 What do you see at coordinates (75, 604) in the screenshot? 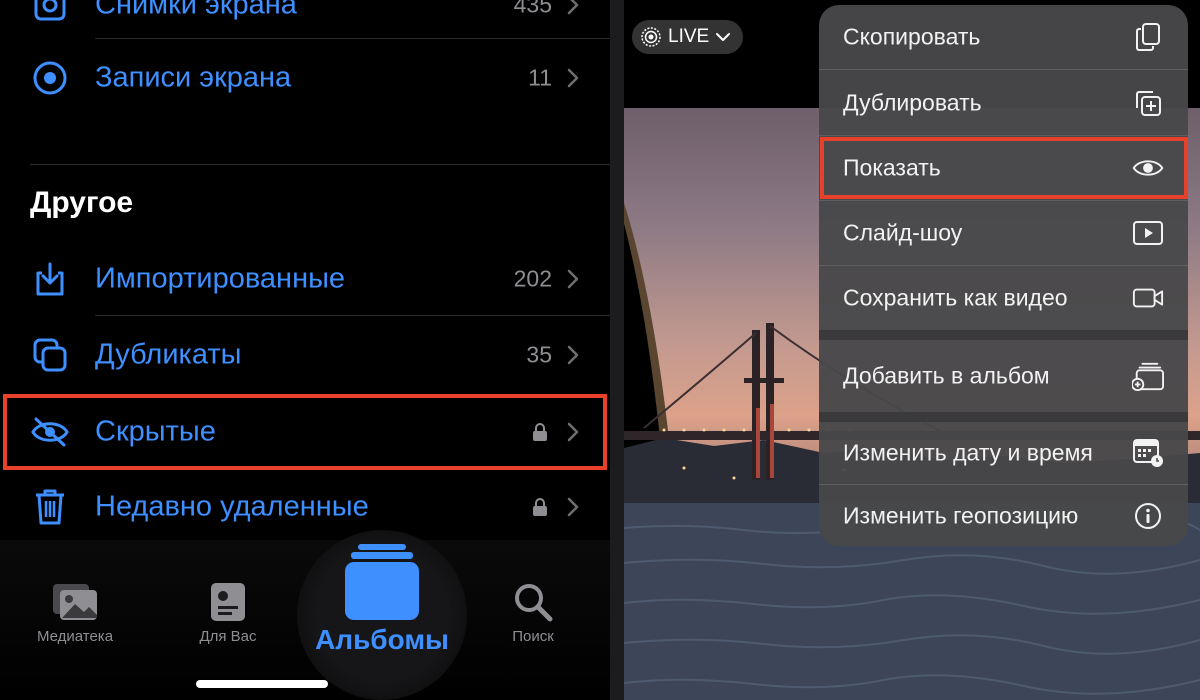
I see `photos-icon` at bounding box center [75, 604].